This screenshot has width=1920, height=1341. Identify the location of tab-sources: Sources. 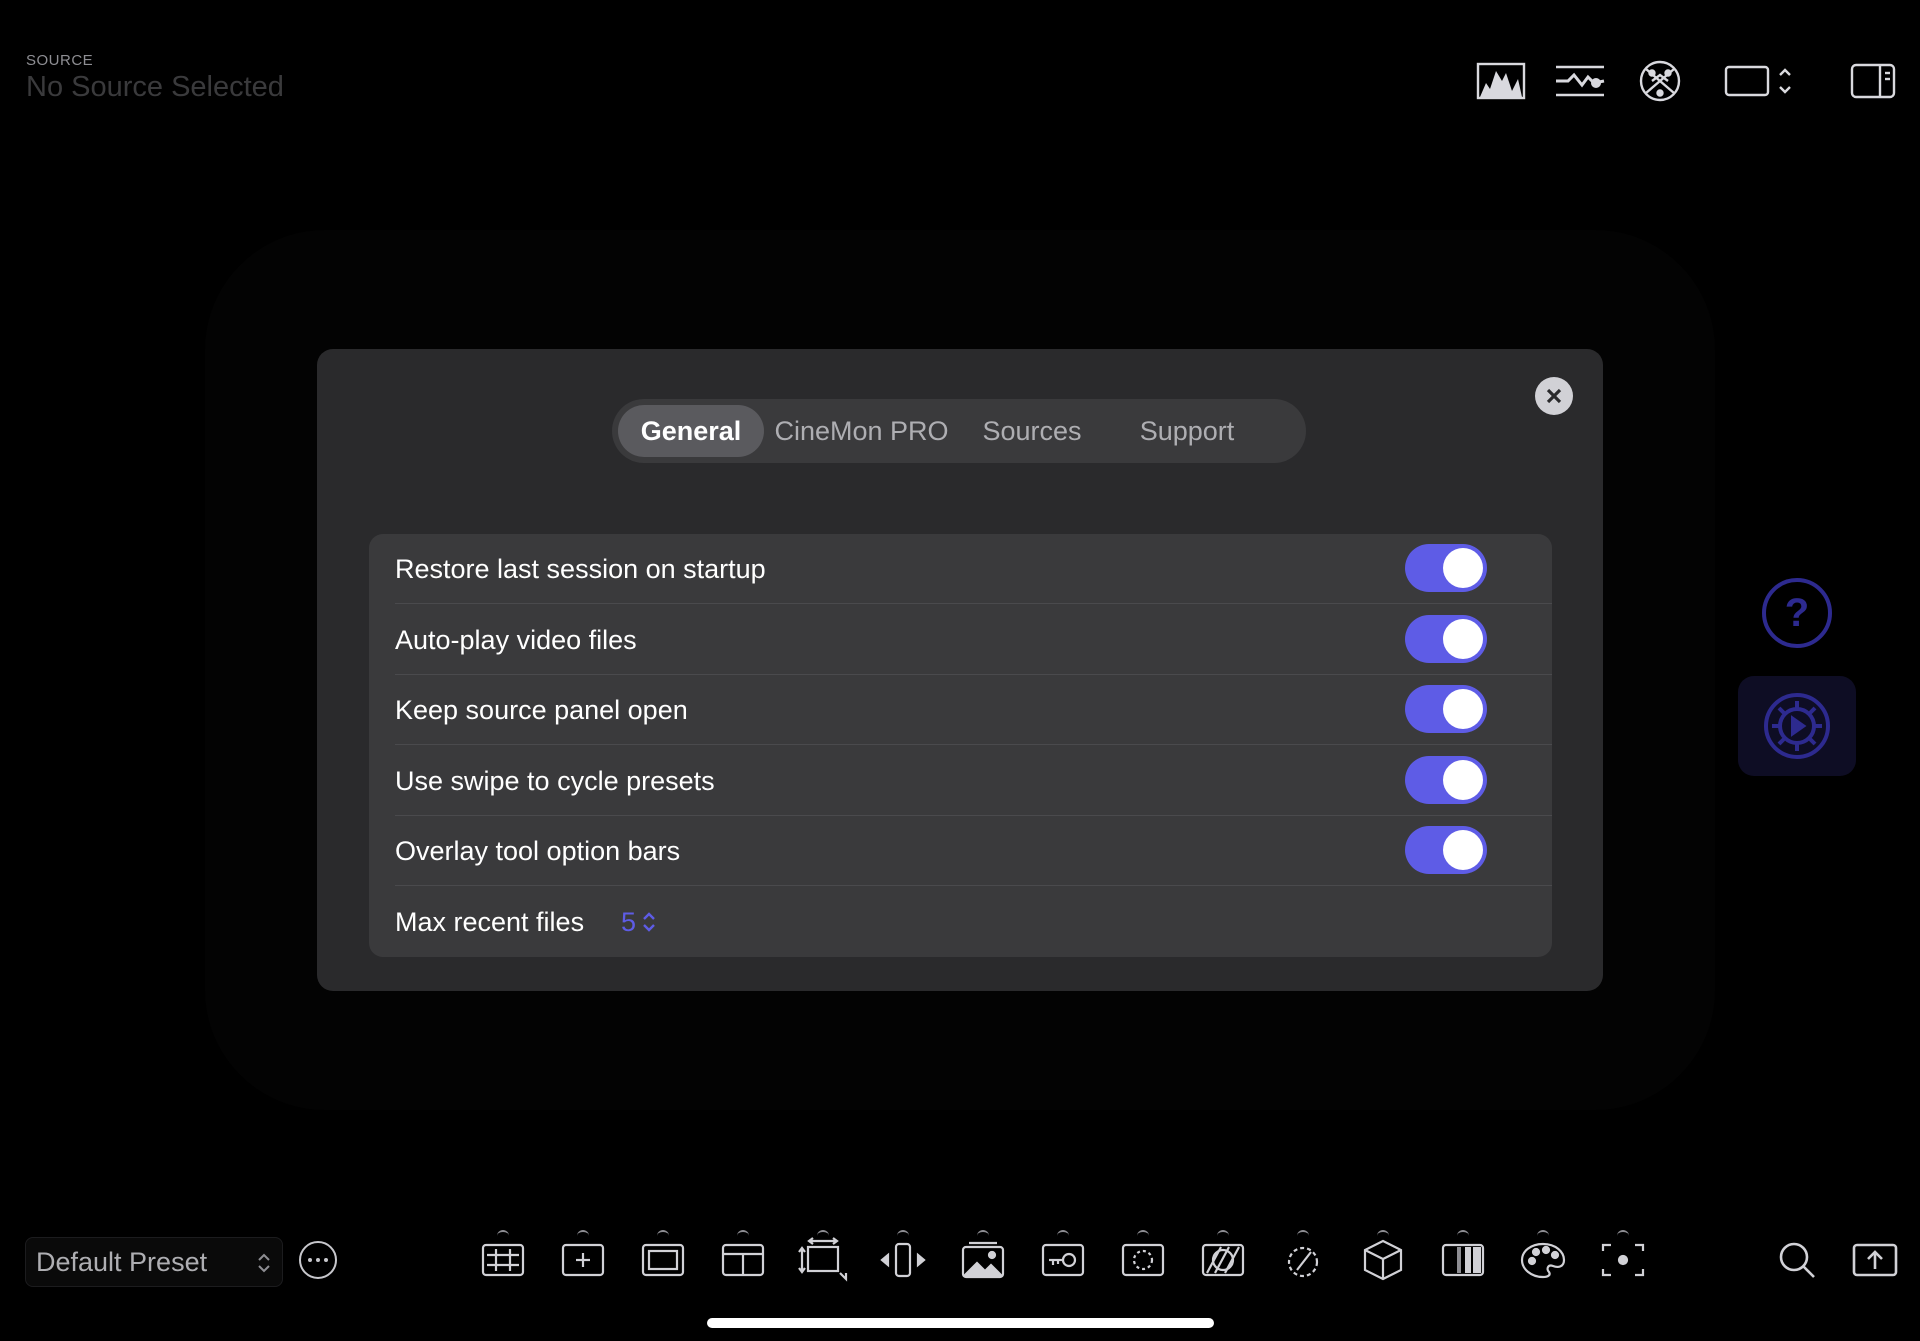
(1032, 431).